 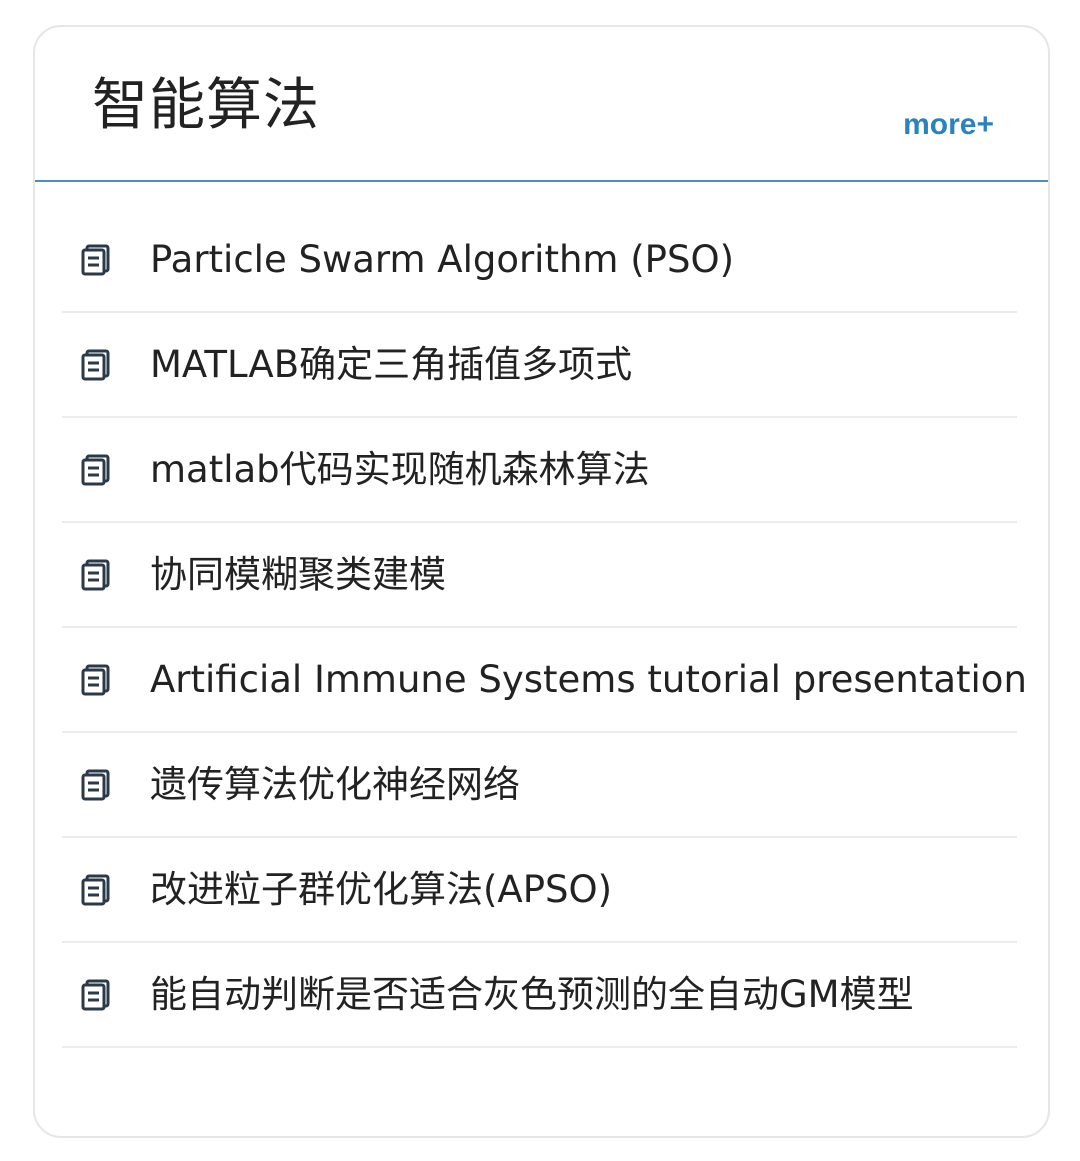 What do you see at coordinates (532, 994) in the screenshot?
I see `list-item-label: 能自动判断是否适合灰色预测的全自动GM模型` at bounding box center [532, 994].